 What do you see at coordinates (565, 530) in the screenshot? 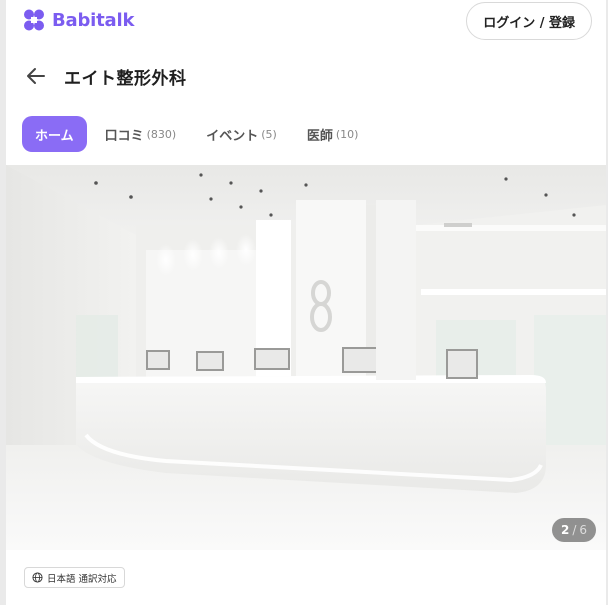
I see `gallery-current-index: 2` at bounding box center [565, 530].